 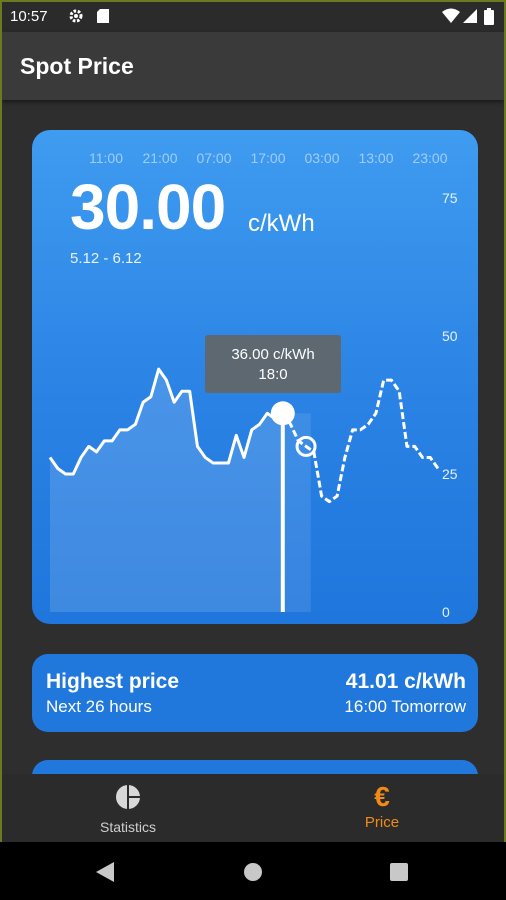 I want to click on euro-icon: €, so click(x=382, y=796).